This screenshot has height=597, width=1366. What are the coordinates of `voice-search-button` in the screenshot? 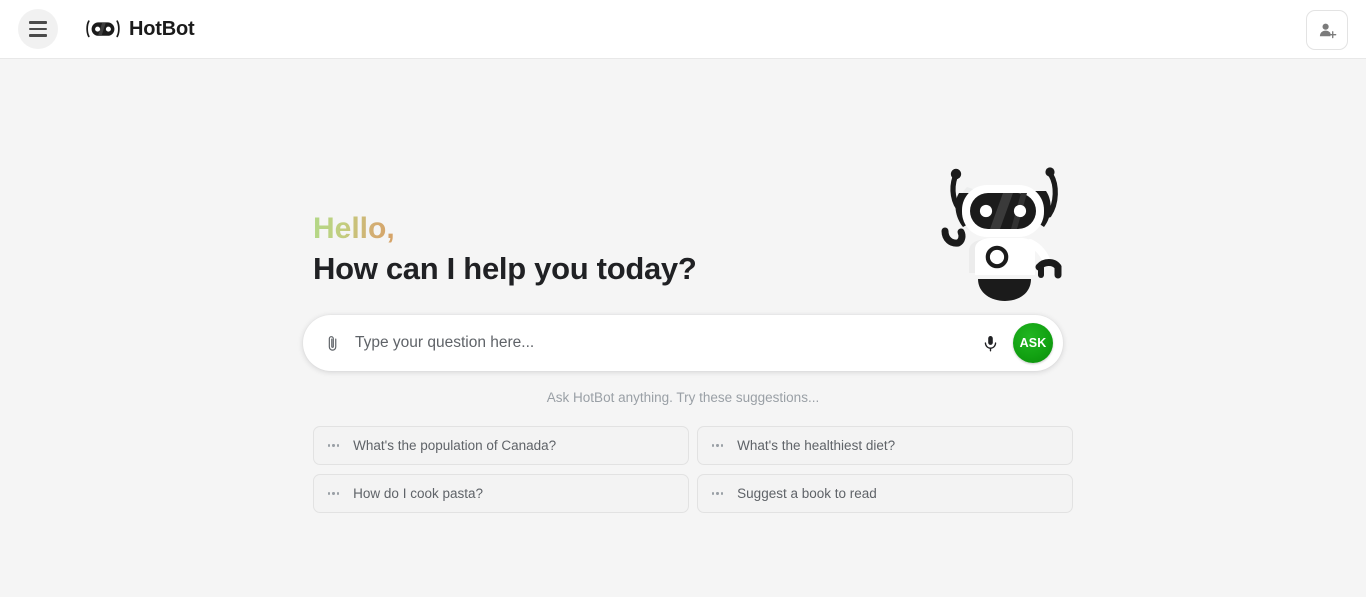 It's located at (990, 343).